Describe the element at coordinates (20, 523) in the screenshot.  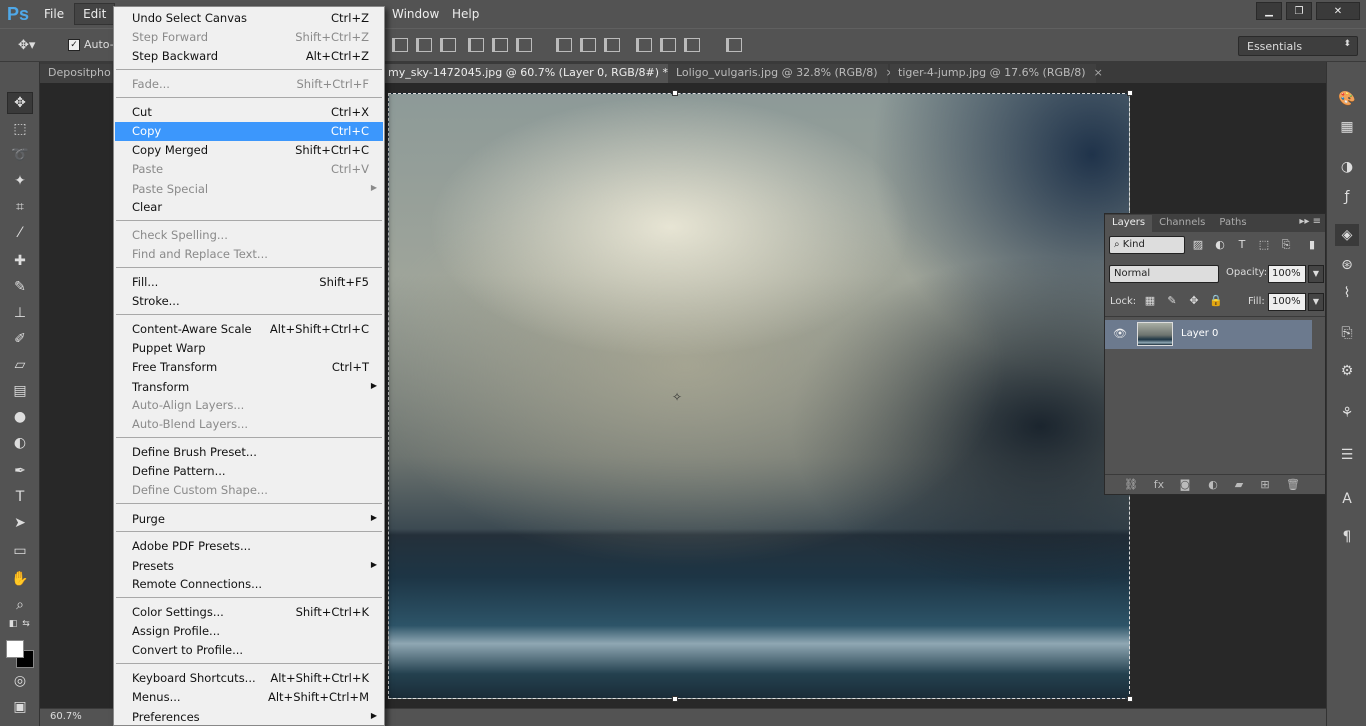
I see `path-selection-icon: ➤` at that location.